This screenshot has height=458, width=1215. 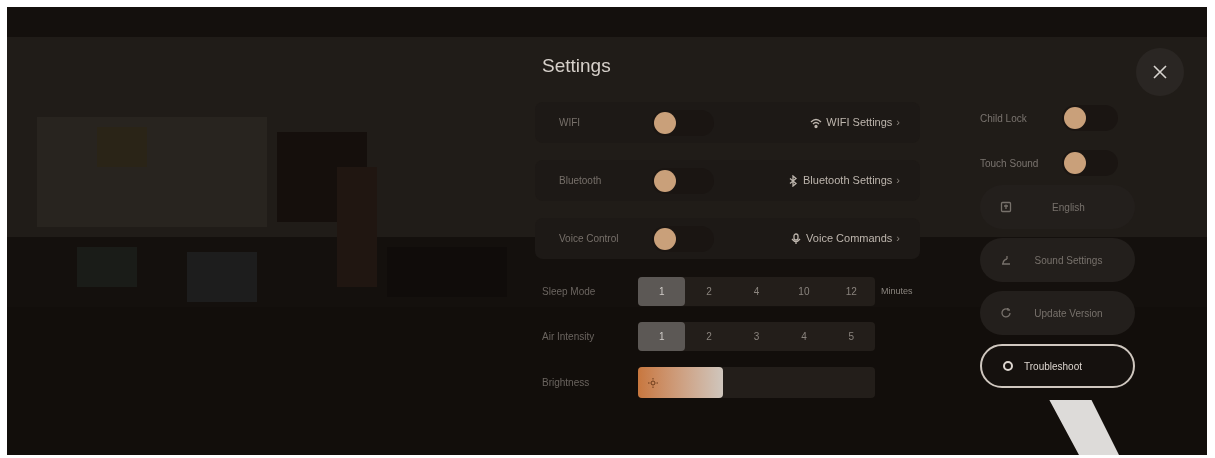 What do you see at coordinates (855, 122) in the screenshot?
I see `settings-link: WIFI Settings ›` at bounding box center [855, 122].